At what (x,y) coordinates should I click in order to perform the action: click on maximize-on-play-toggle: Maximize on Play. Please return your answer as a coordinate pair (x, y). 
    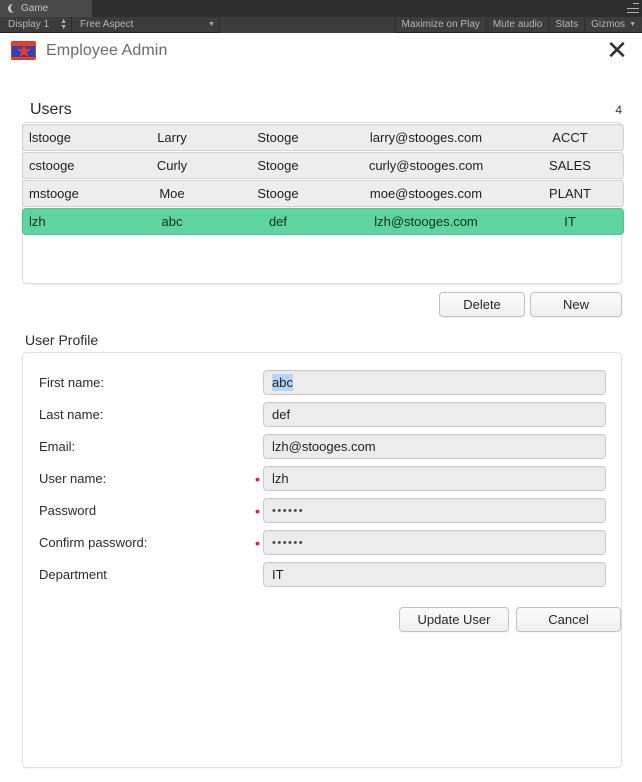
    Looking at the image, I should click on (440, 24).